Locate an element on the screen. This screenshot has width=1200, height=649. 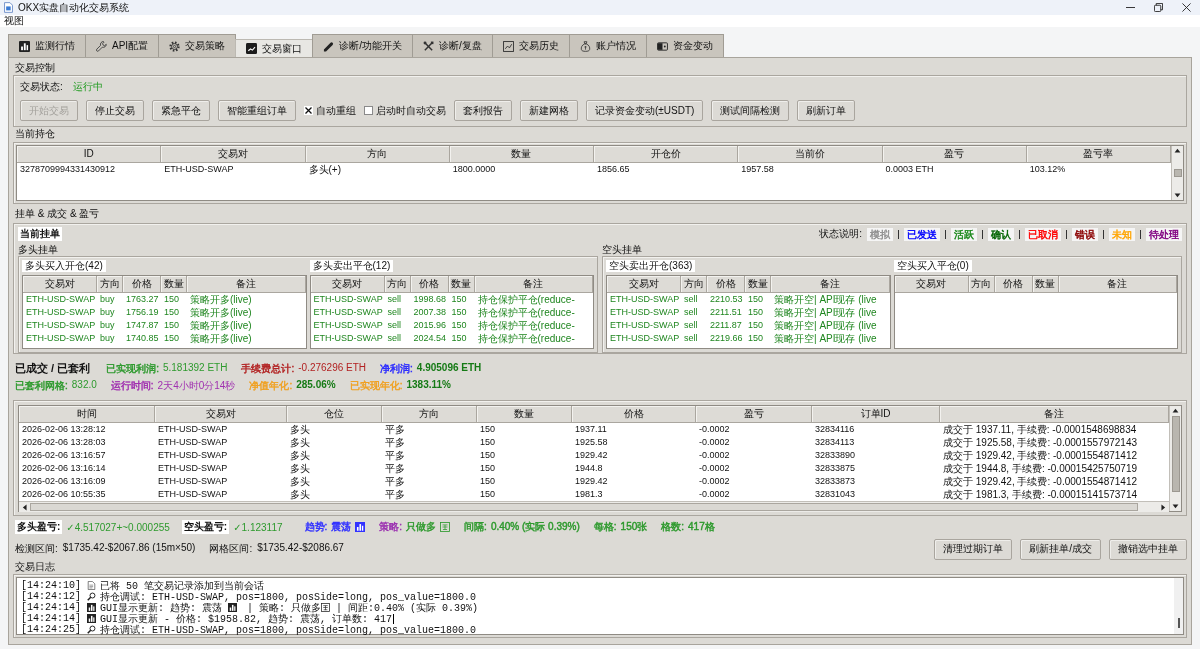
status-label: 交易状态: is located at coordinates (41, 87).